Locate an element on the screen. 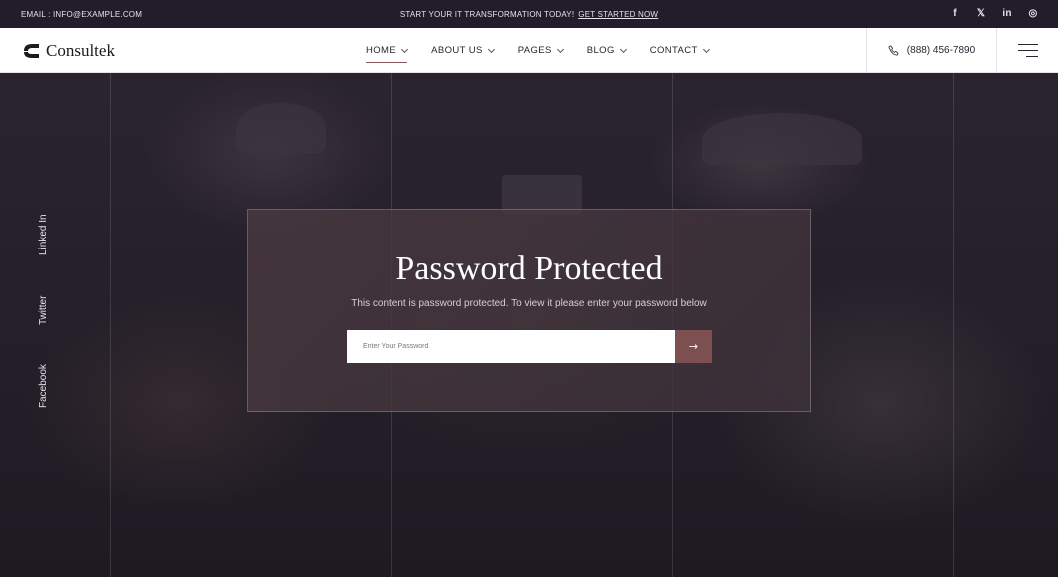  nav-item-contact: CONTACT is located at coordinates (679, 50).